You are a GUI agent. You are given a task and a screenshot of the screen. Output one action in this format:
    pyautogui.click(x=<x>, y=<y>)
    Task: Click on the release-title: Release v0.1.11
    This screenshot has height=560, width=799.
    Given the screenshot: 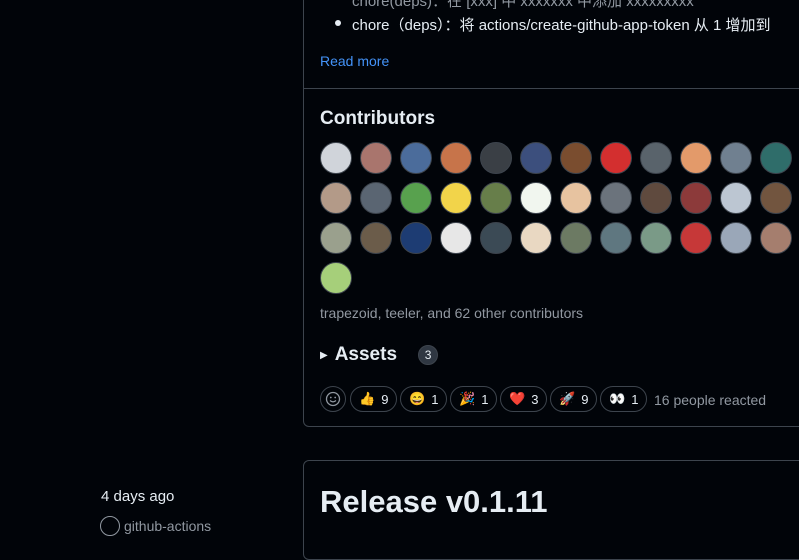 What is the action you would take?
    pyautogui.click(x=434, y=502)
    